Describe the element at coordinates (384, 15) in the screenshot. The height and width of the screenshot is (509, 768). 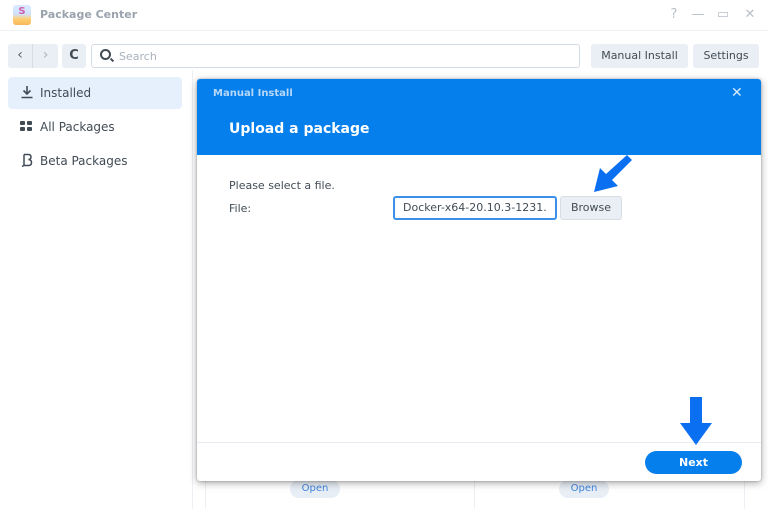
I see `title-bar: S Package Center ? — ▭ ✕` at that location.